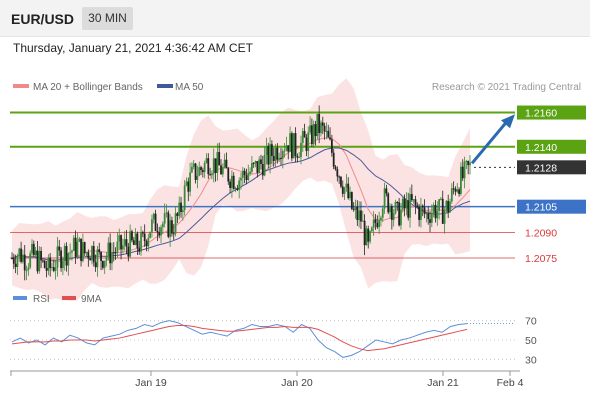  Describe the element at coordinates (69, 298) in the screenshot. I see `ma9-legend-swatch` at that location.